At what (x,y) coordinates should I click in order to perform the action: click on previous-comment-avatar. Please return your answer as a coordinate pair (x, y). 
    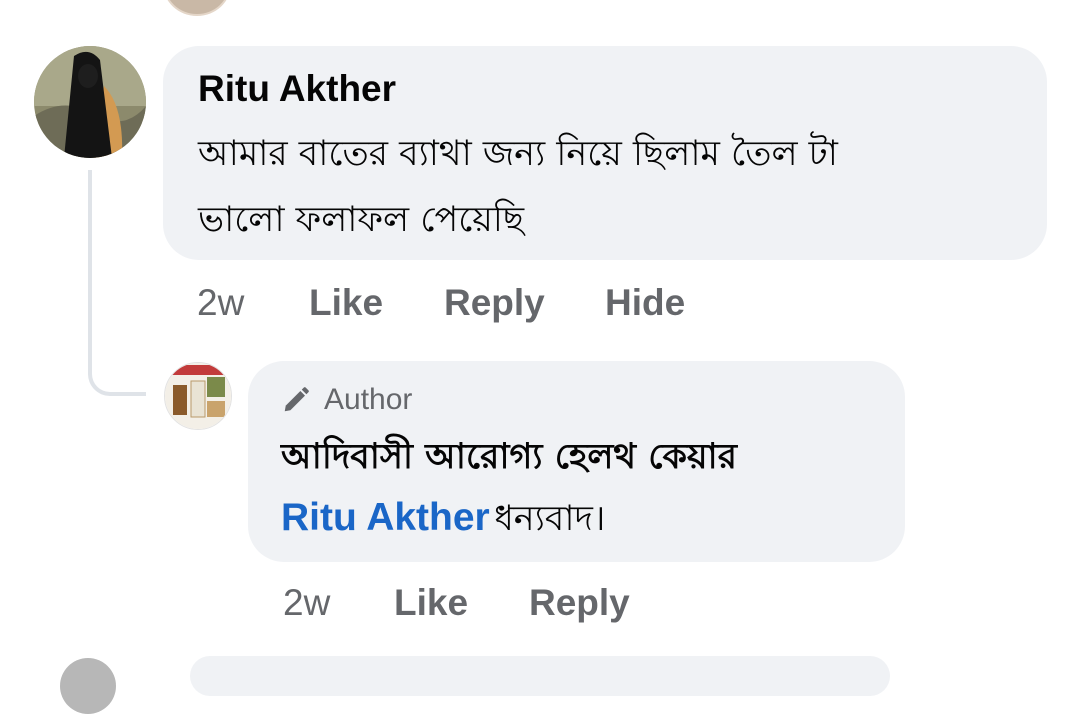
    Looking at the image, I should click on (197, 8).